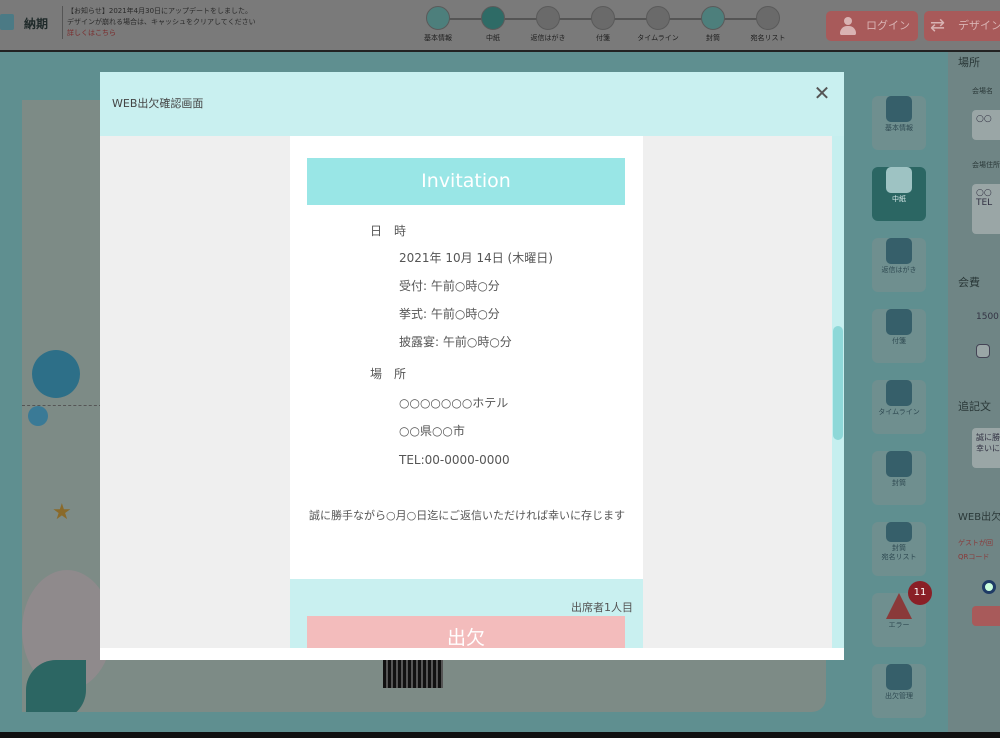  What do you see at coordinates (158, 103) in the screenshot?
I see `modal-title: WEB出欠確認画面` at bounding box center [158, 103].